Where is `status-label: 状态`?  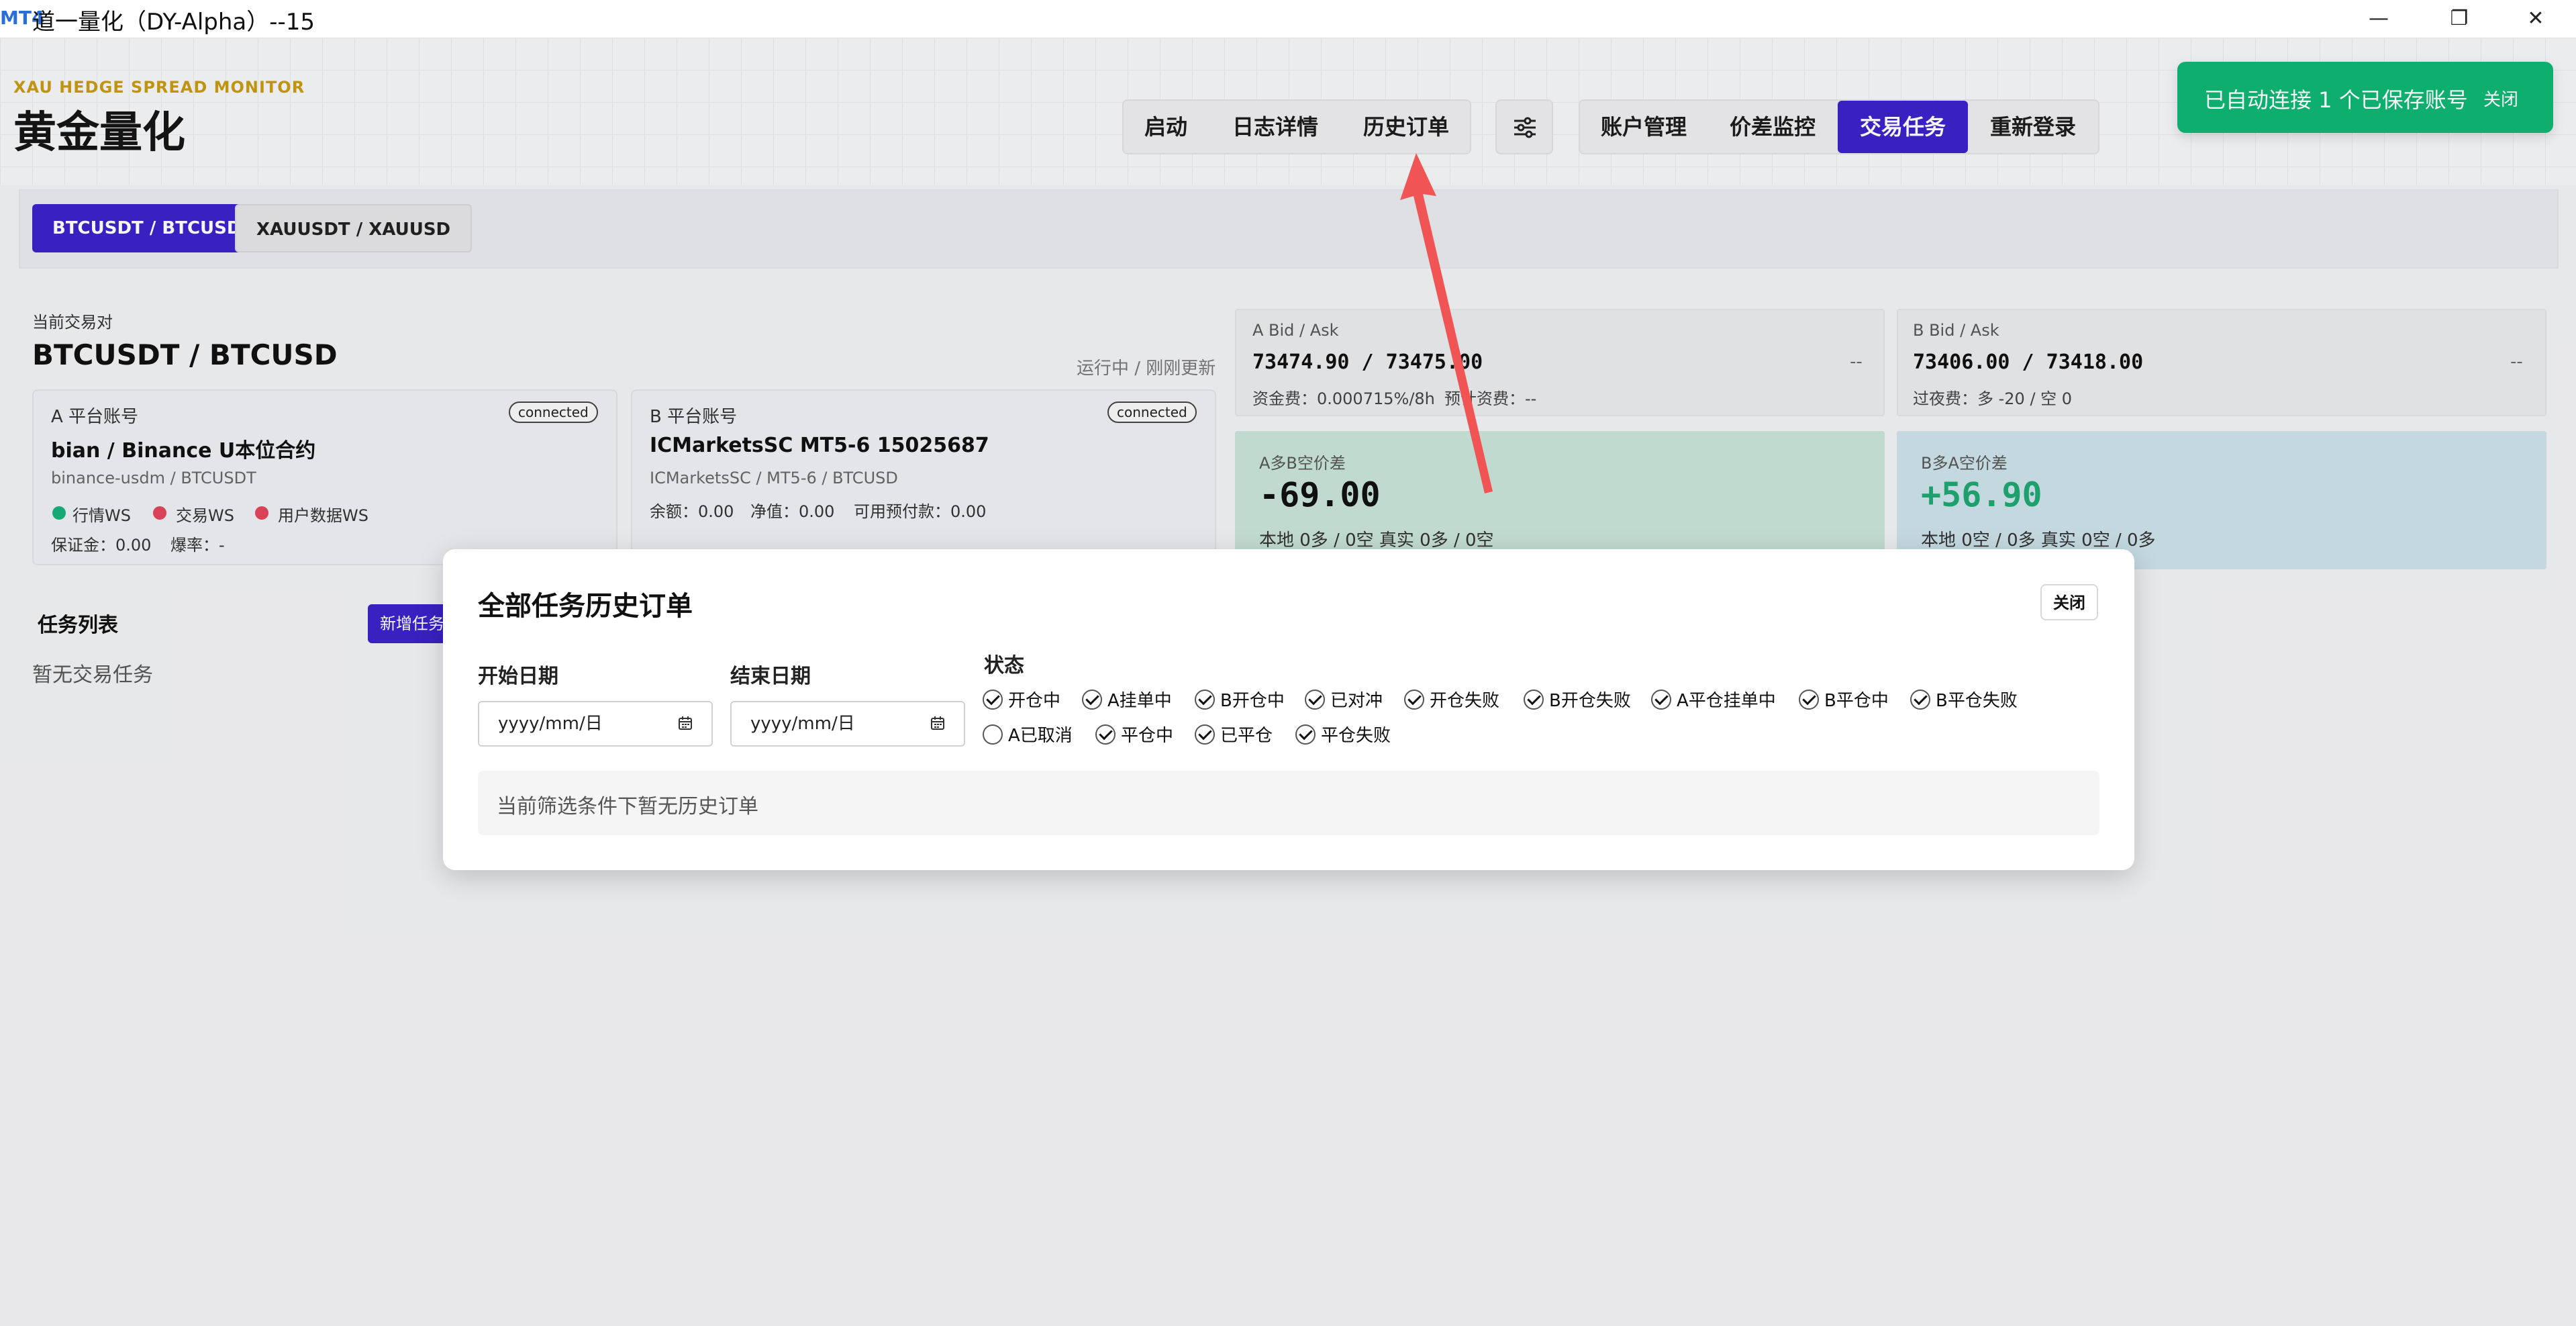 status-label: 状态 is located at coordinates (1004, 665).